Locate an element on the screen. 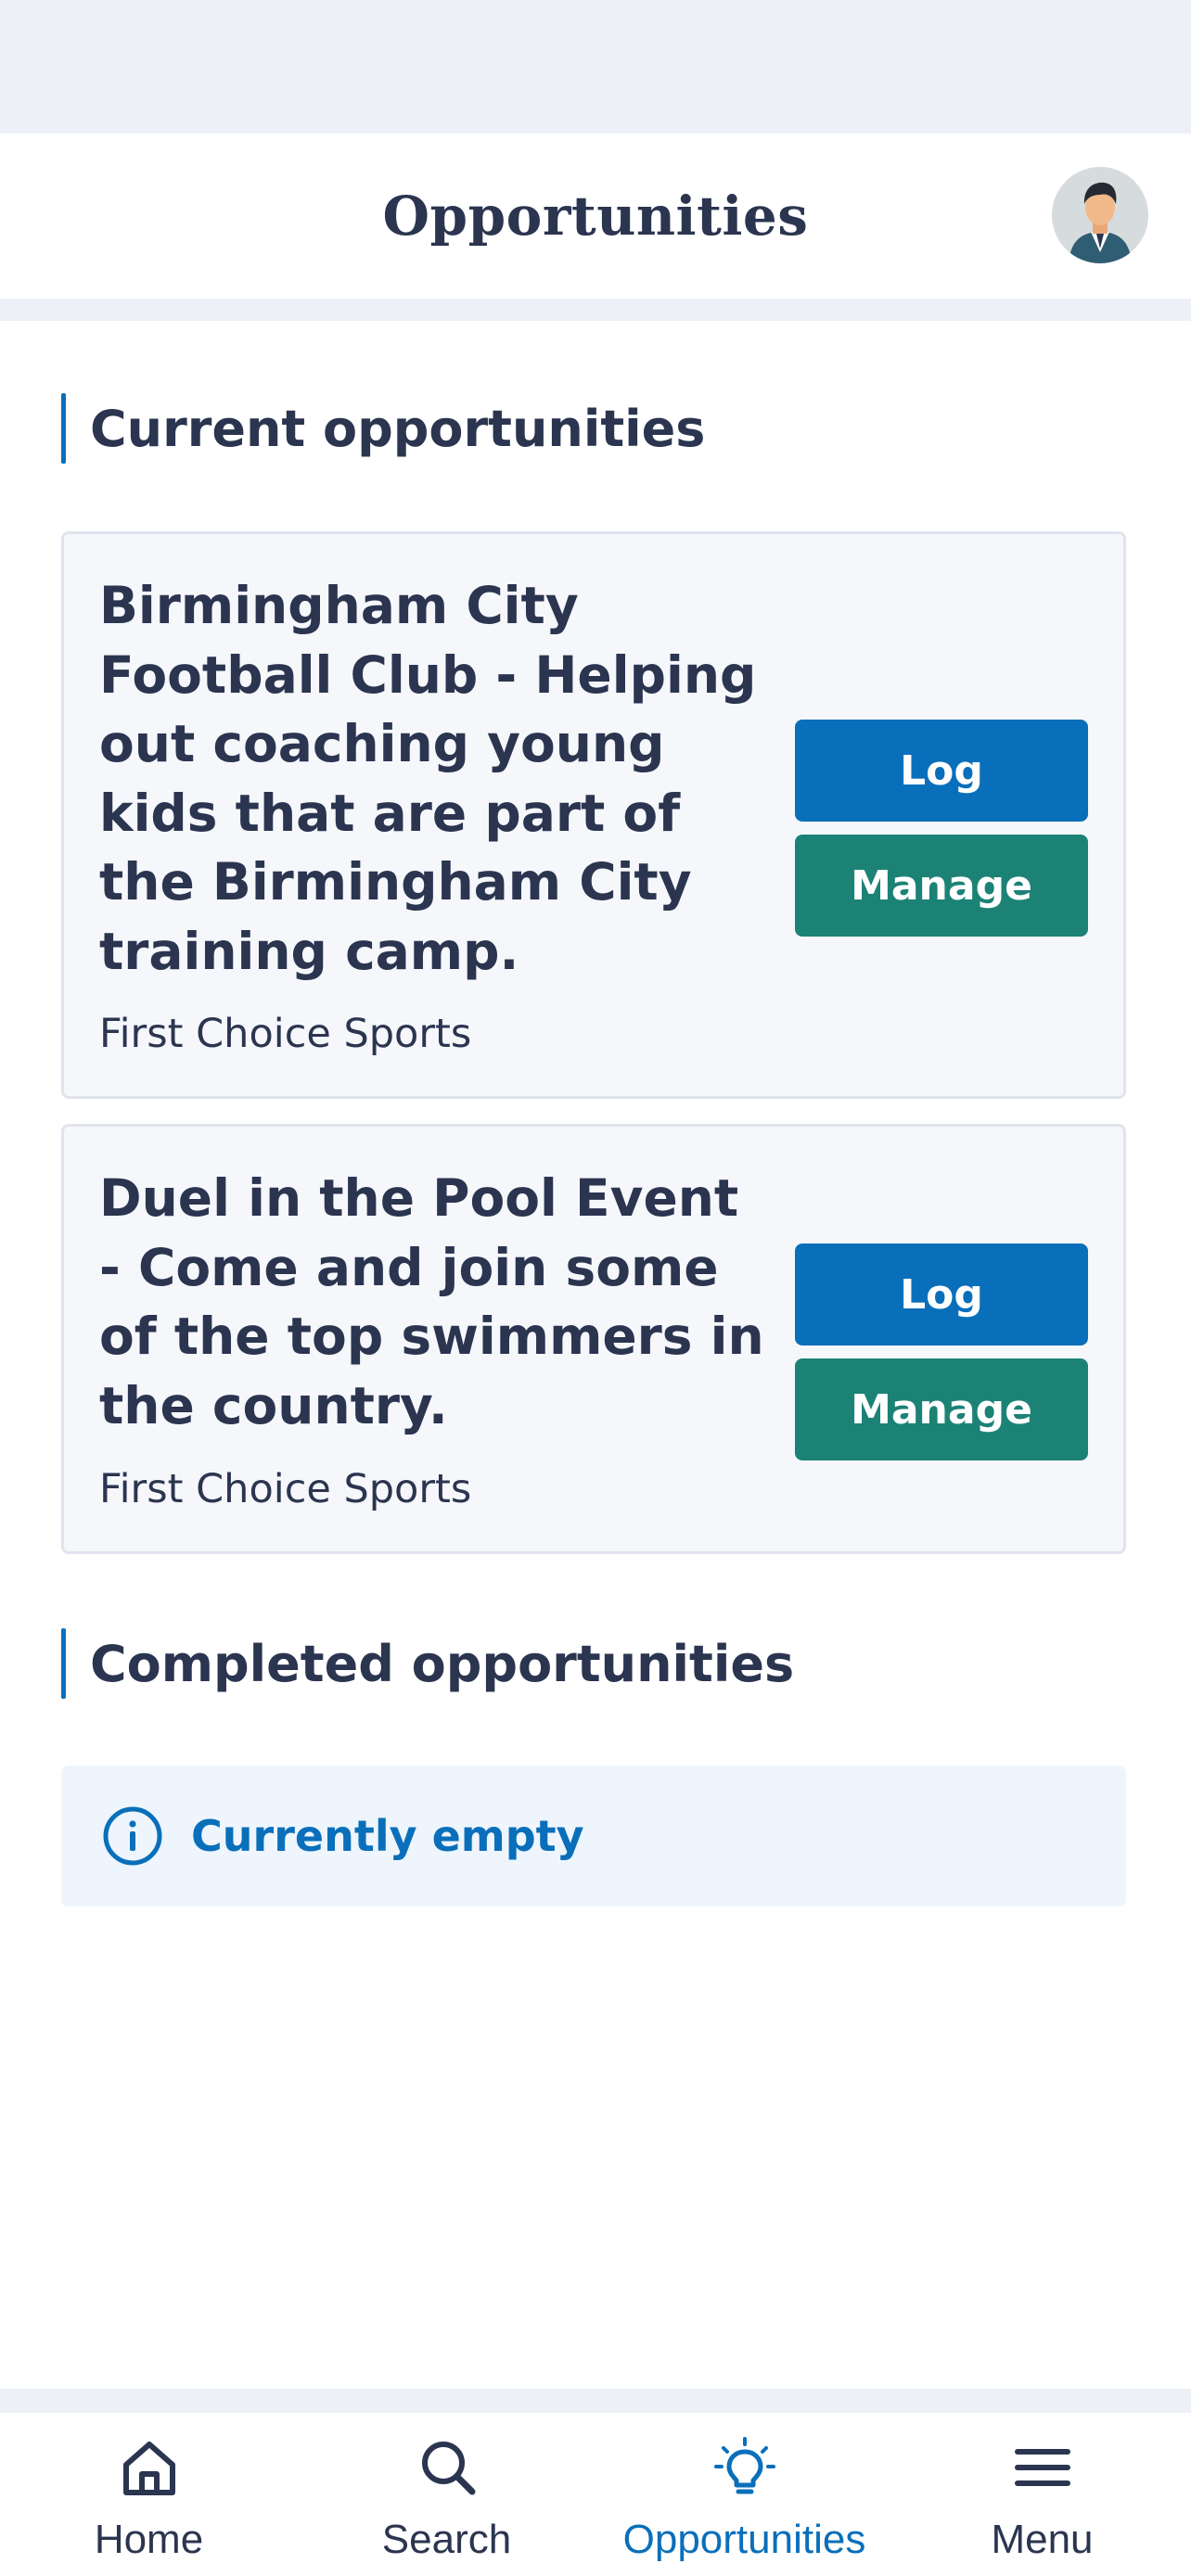  completed-opportunities-heading: Completed opportunities is located at coordinates (427, 1664).